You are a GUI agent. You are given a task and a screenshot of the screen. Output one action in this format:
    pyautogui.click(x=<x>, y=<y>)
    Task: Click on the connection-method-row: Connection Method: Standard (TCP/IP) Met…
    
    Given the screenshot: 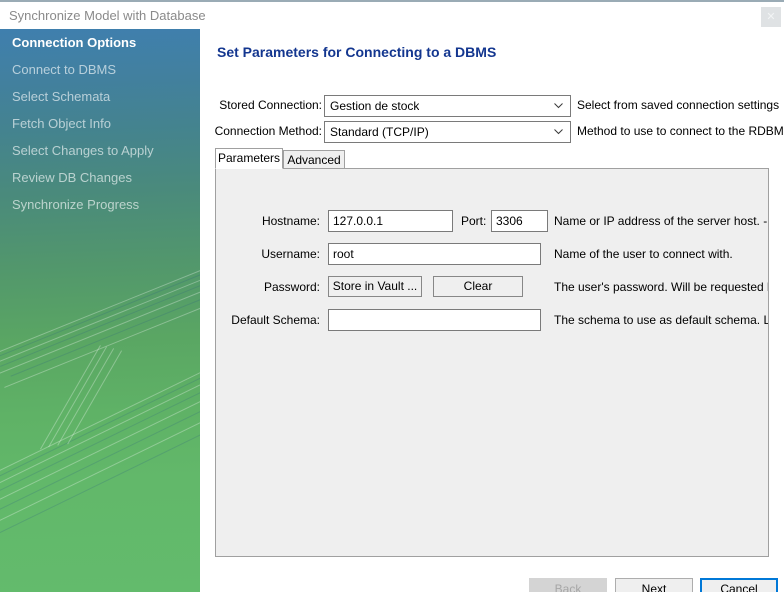 What is the action you would take?
    pyautogui.click(x=492, y=132)
    